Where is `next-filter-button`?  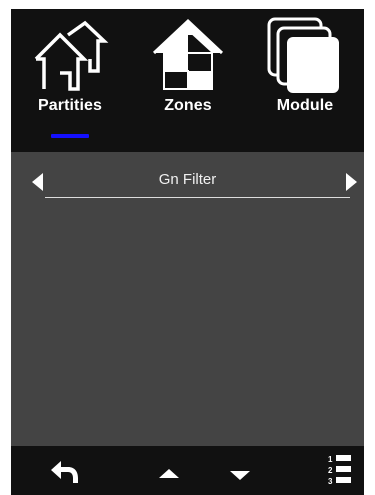 next-filter-button is located at coordinates (351, 182).